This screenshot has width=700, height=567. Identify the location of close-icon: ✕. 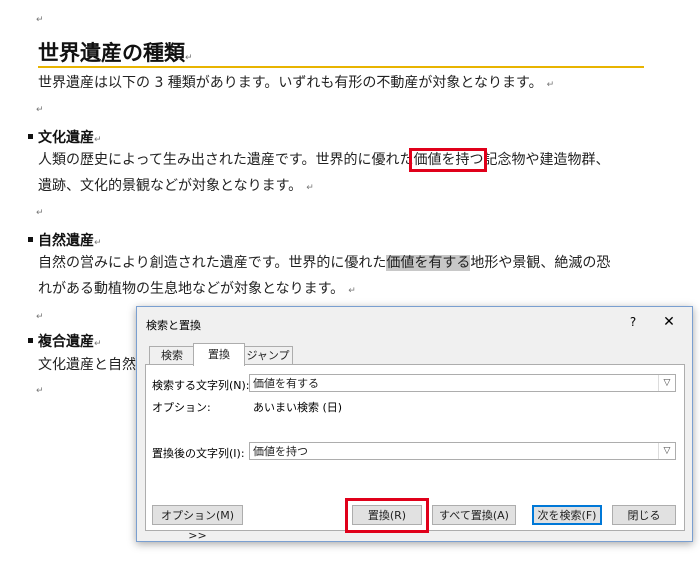
(669, 322).